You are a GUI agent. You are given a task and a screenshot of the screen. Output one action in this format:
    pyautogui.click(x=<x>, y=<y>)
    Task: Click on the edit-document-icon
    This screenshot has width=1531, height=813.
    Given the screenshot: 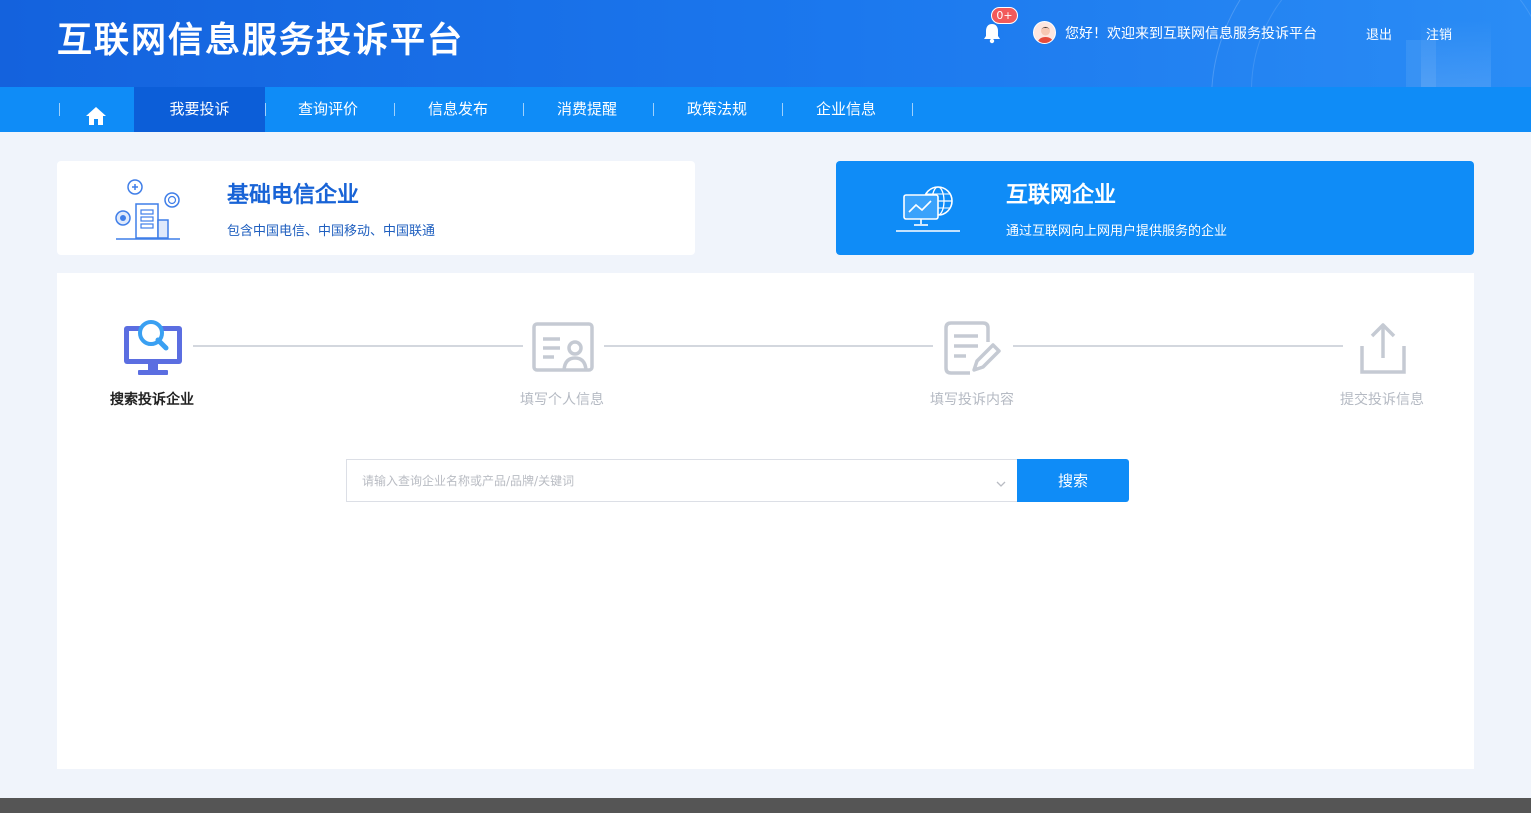 What is the action you would take?
    pyautogui.click(x=973, y=351)
    